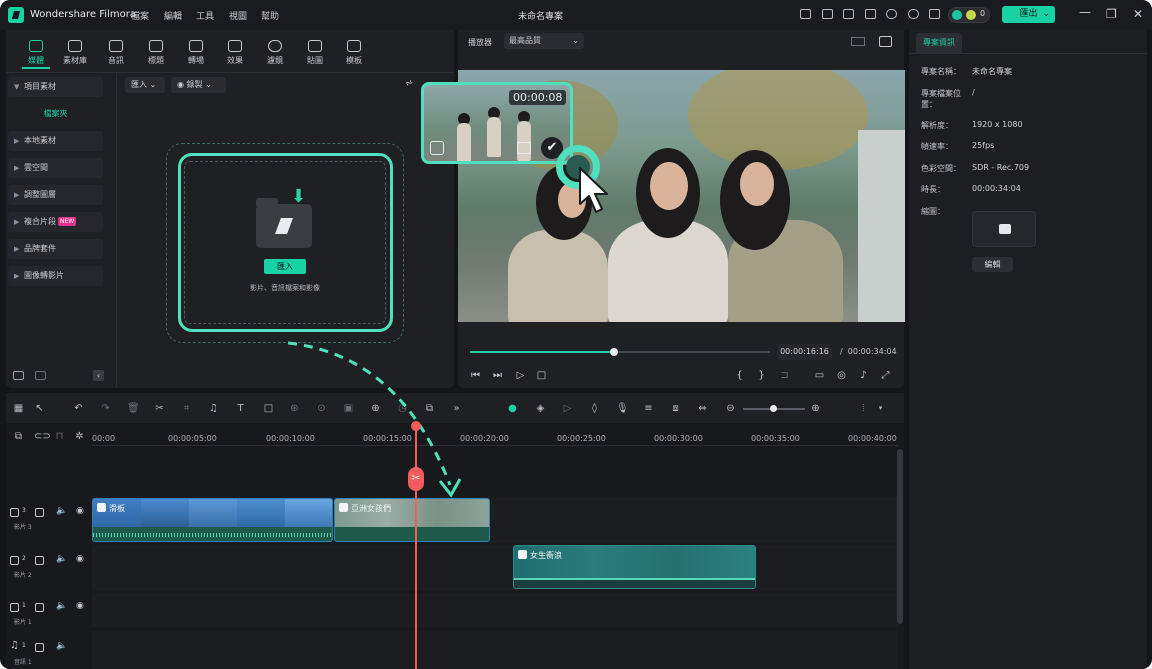  Describe the element at coordinates (55, 222) in the screenshot. I see `sidebar-item-compound: ▶ 複合片段 NEW` at that location.